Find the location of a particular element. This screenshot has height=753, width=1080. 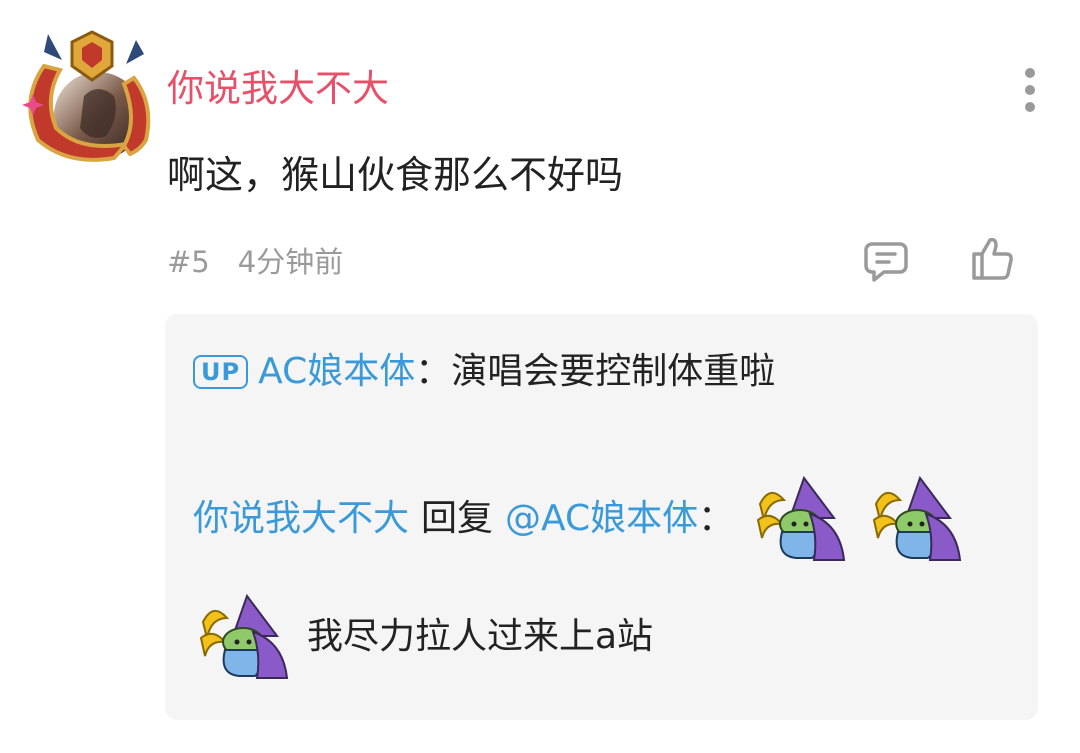

reply-item: UP AC娘本体 ： 演唱会要控制体重啦 is located at coordinates (484, 372).